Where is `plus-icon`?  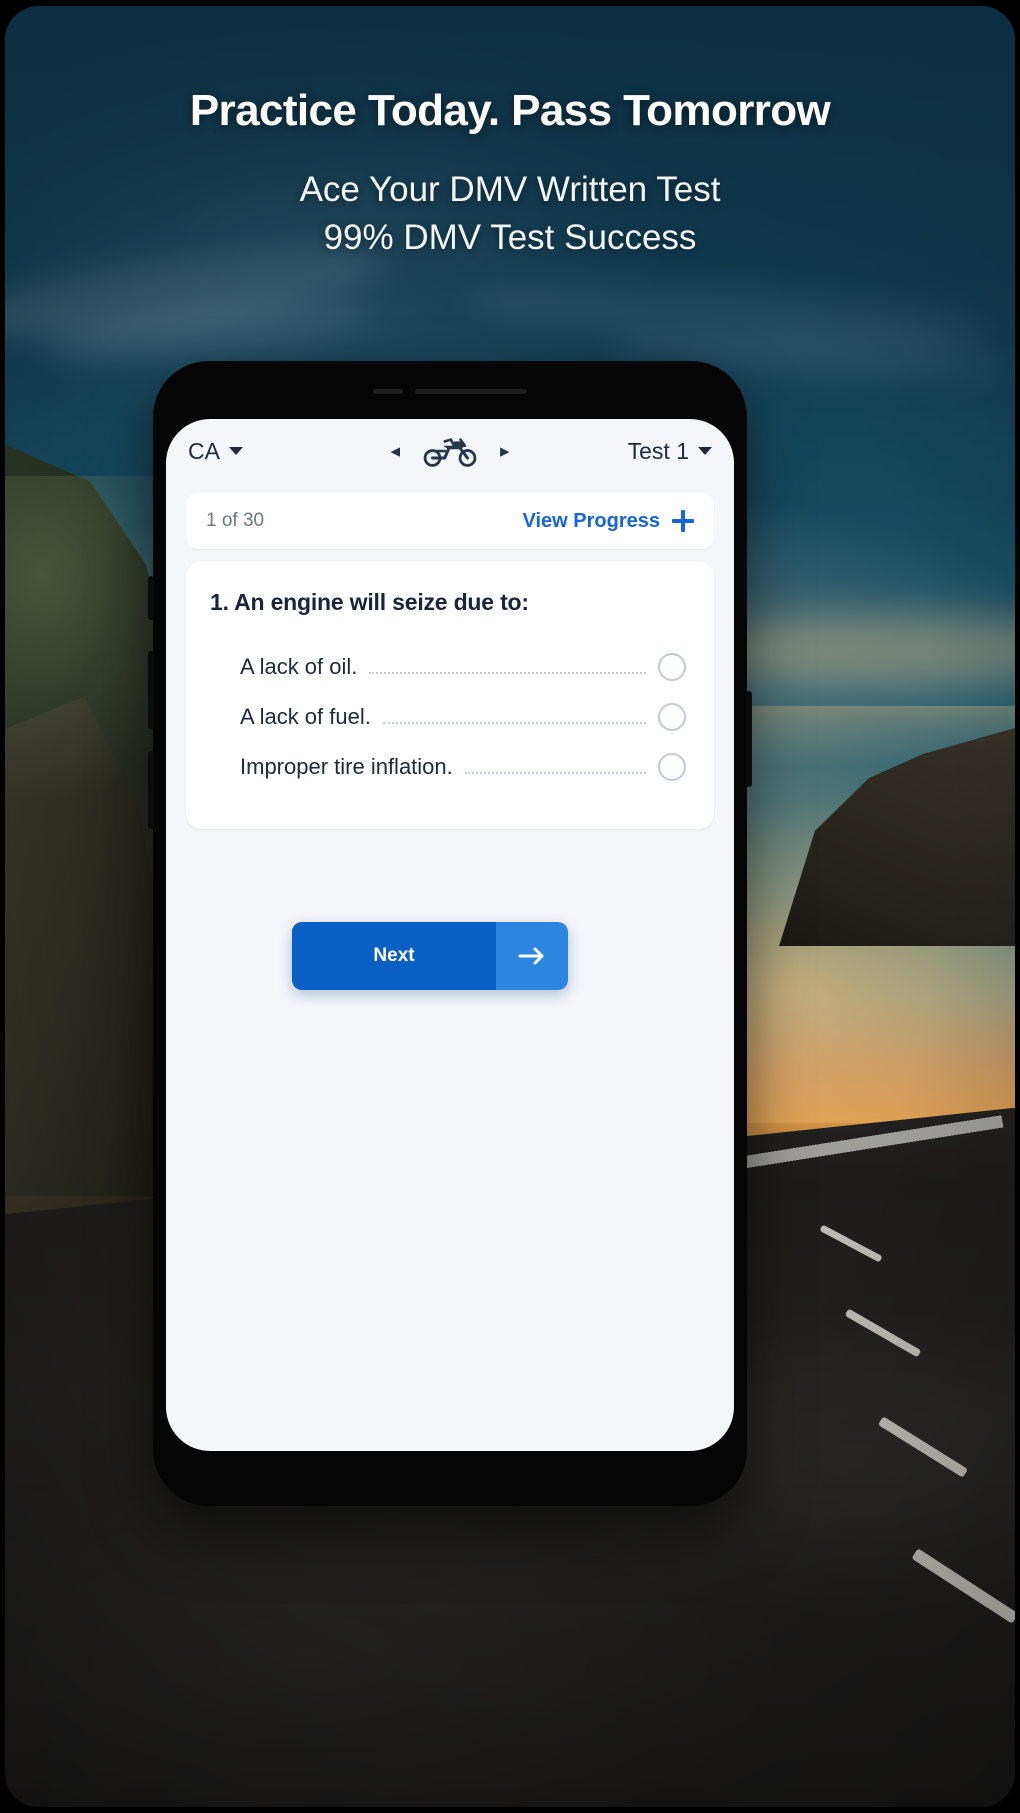 plus-icon is located at coordinates (683, 521).